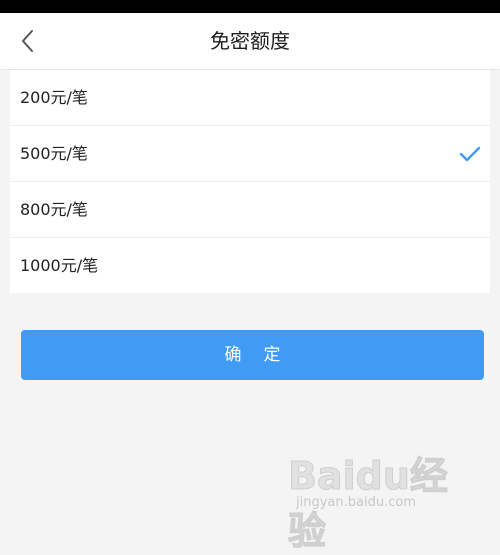  Describe the element at coordinates (470, 154) in the screenshot. I see `checkmark-icon` at that location.